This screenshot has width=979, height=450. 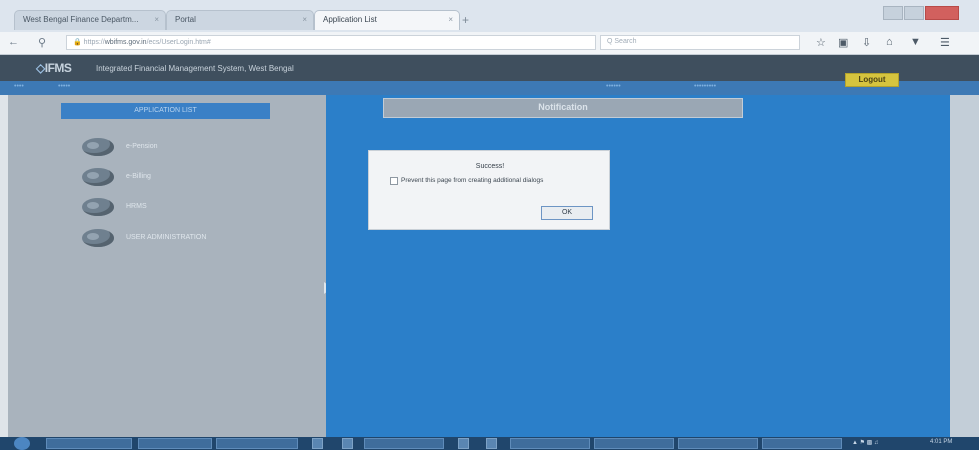 What do you see at coordinates (22, 443) in the screenshot?
I see `start-button` at bounding box center [22, 443].